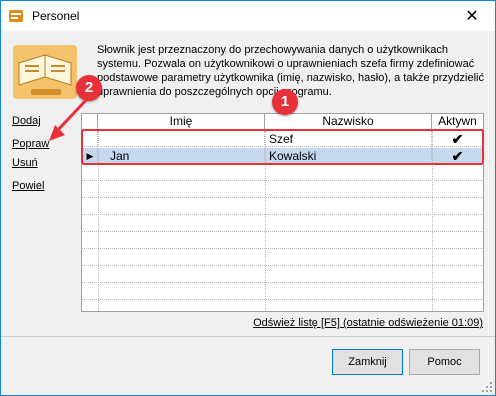  I want to click on first-name-cell, so click(181, 139).